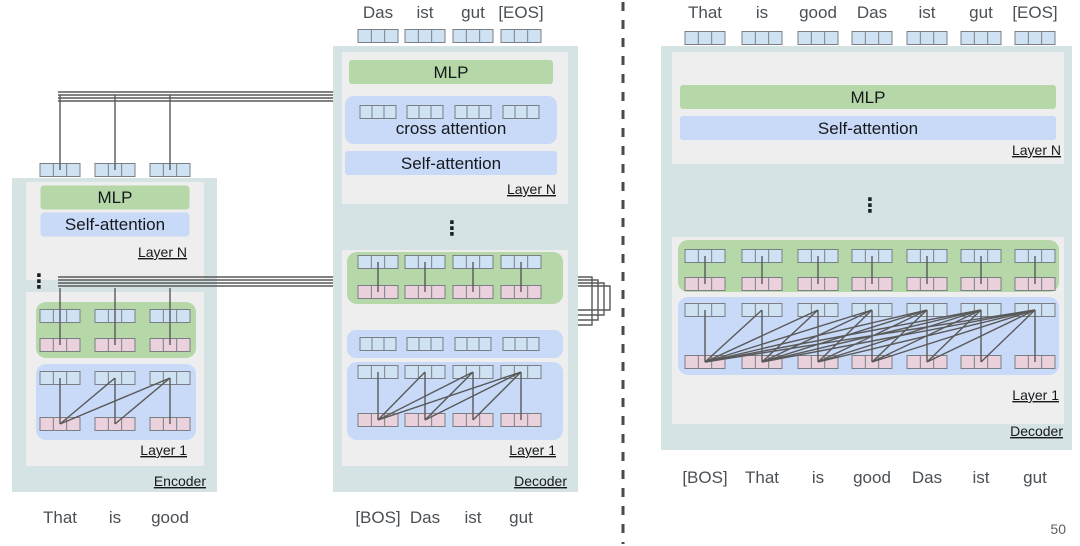 This screenshot has width=1080, height=546. What do you see at coordinates (452, 229) in the screenshot?
I see `decoder-layers-ellipsis: ⋮` at bounding box center [452, 229].